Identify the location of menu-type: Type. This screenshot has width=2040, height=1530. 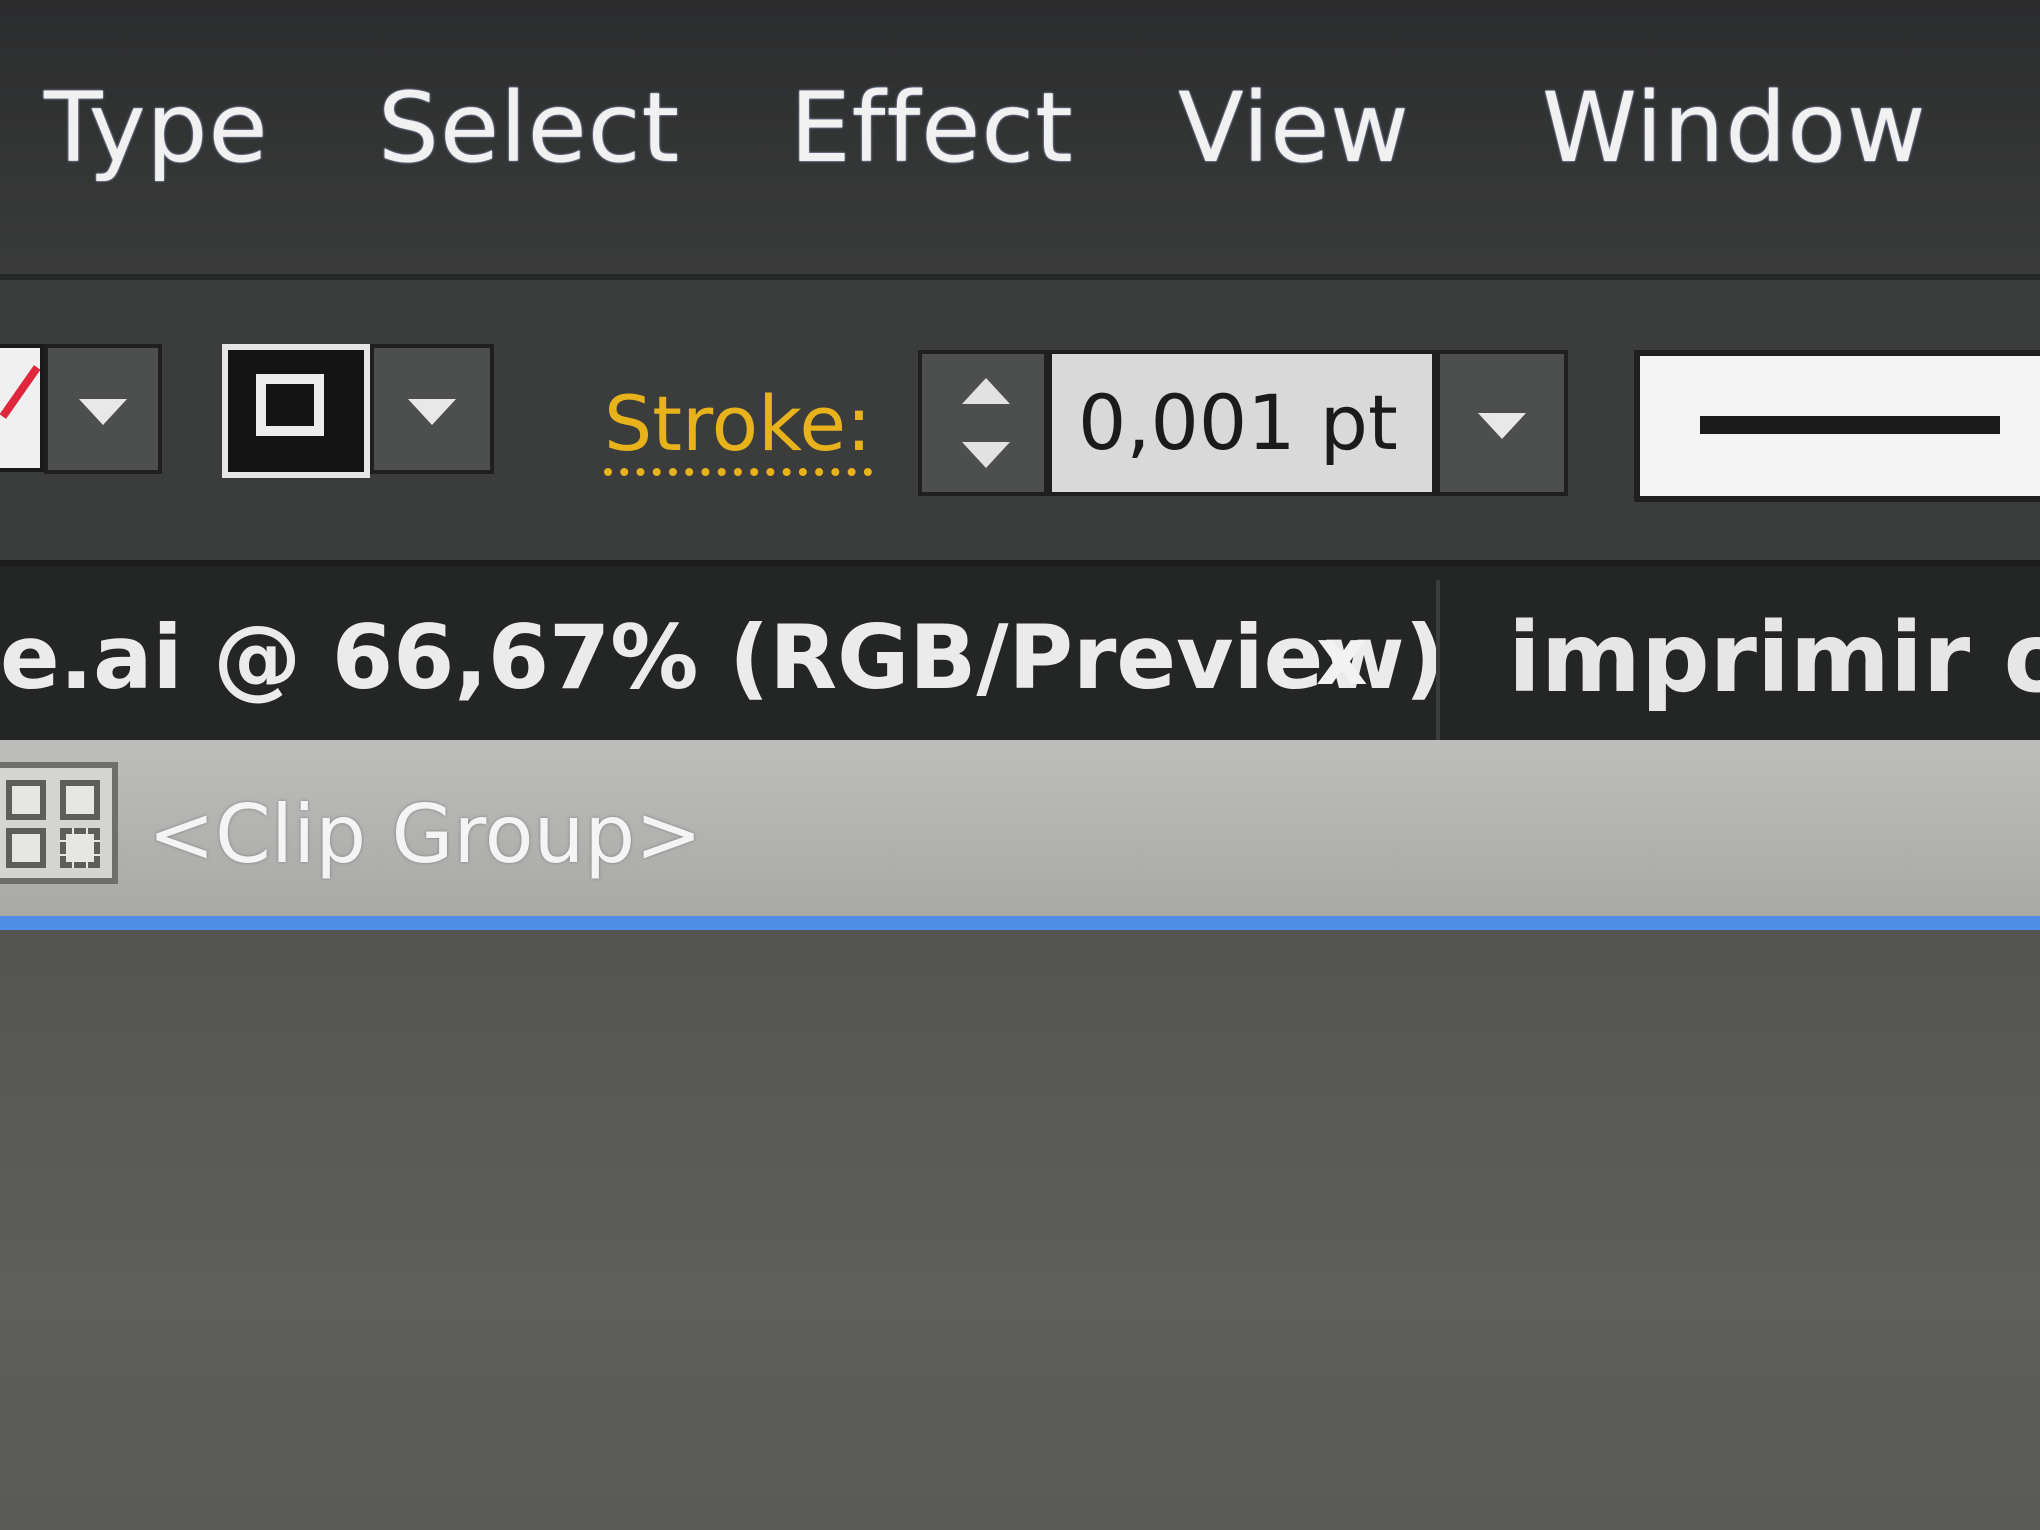
(156, 128).